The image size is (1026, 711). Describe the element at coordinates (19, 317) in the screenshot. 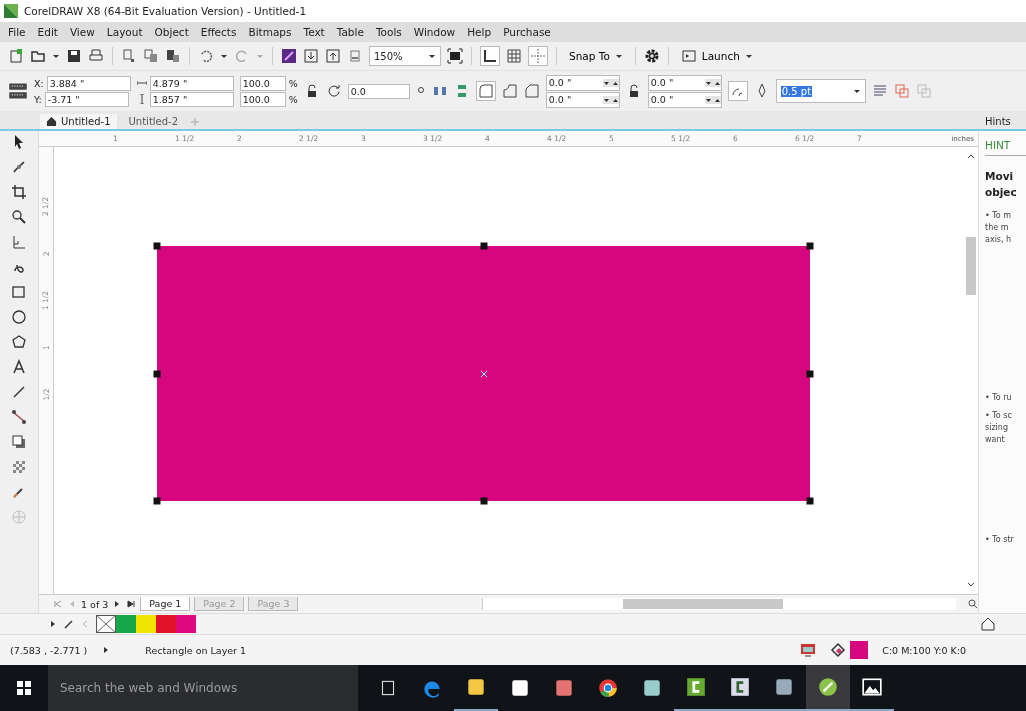

I see `ellipse-icon` at that location.